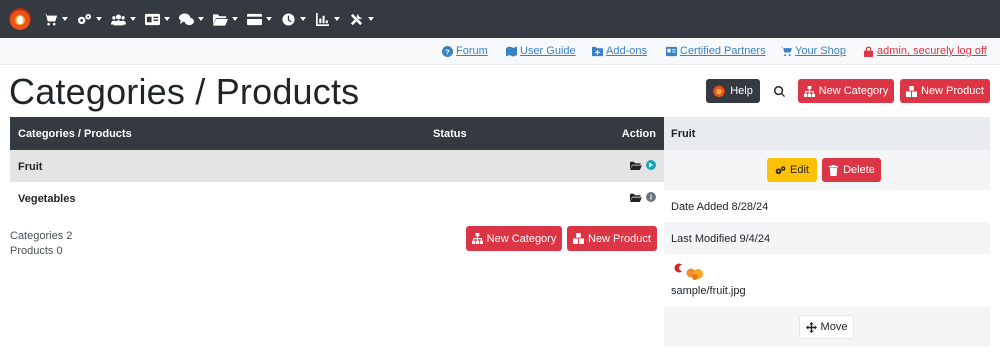  Describe the element at coordinates (799, 170) in the screenshot. I see `edit-label: Edit` at that location.